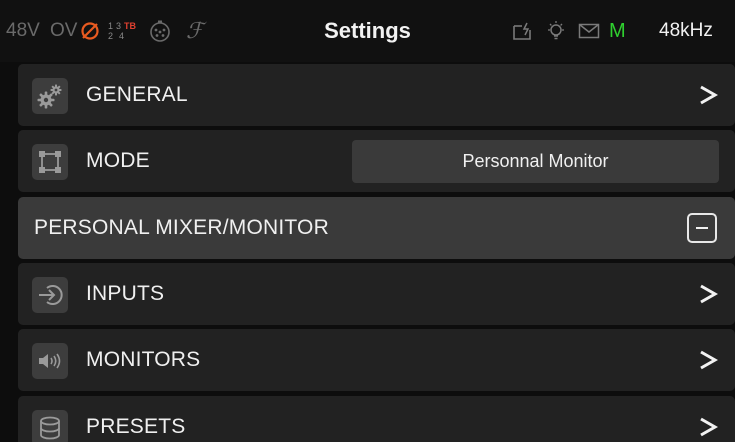 This screenshot has width=735, height=442. What do you see at coordinates (143, 359) in the screenshot?
I see `row-label-monitors: MONITORS` at bounding box center [143, 359].